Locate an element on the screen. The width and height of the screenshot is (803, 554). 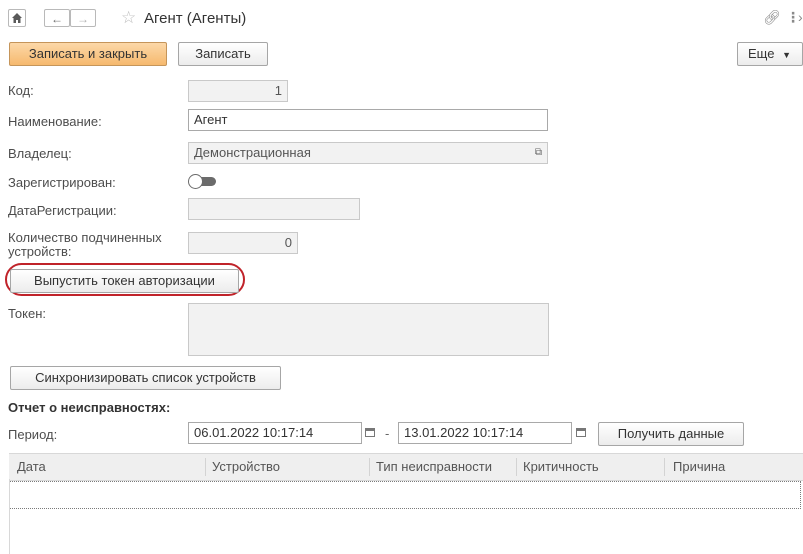
toggle-knob is located at coordinates (195, 181).